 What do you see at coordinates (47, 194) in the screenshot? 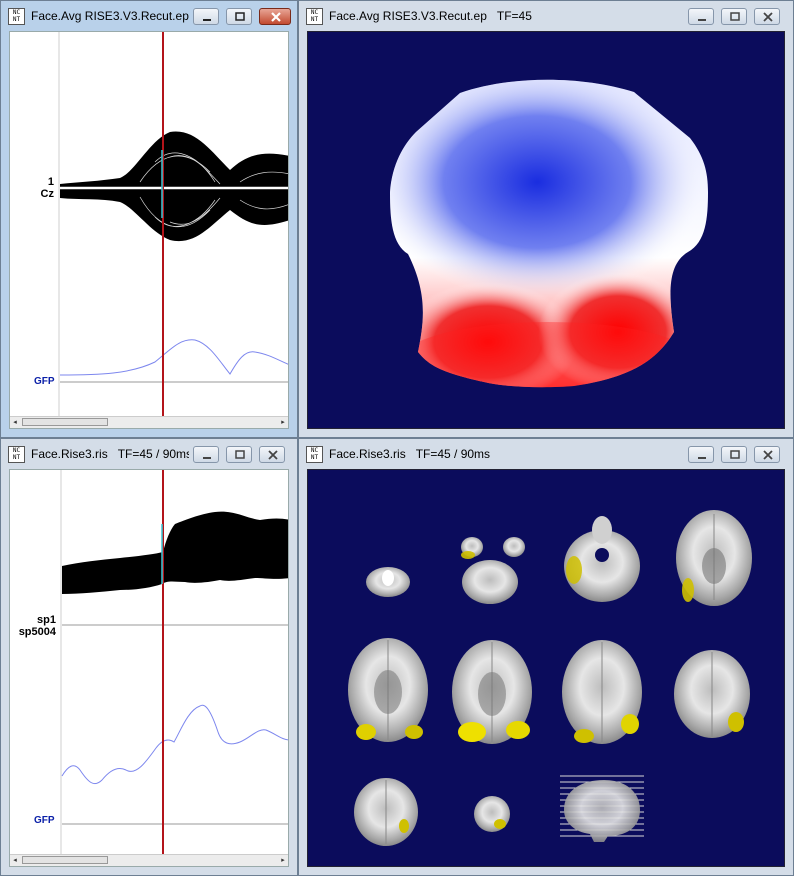
I see `track-label-2: Cz` at bounding box center [47, 194].